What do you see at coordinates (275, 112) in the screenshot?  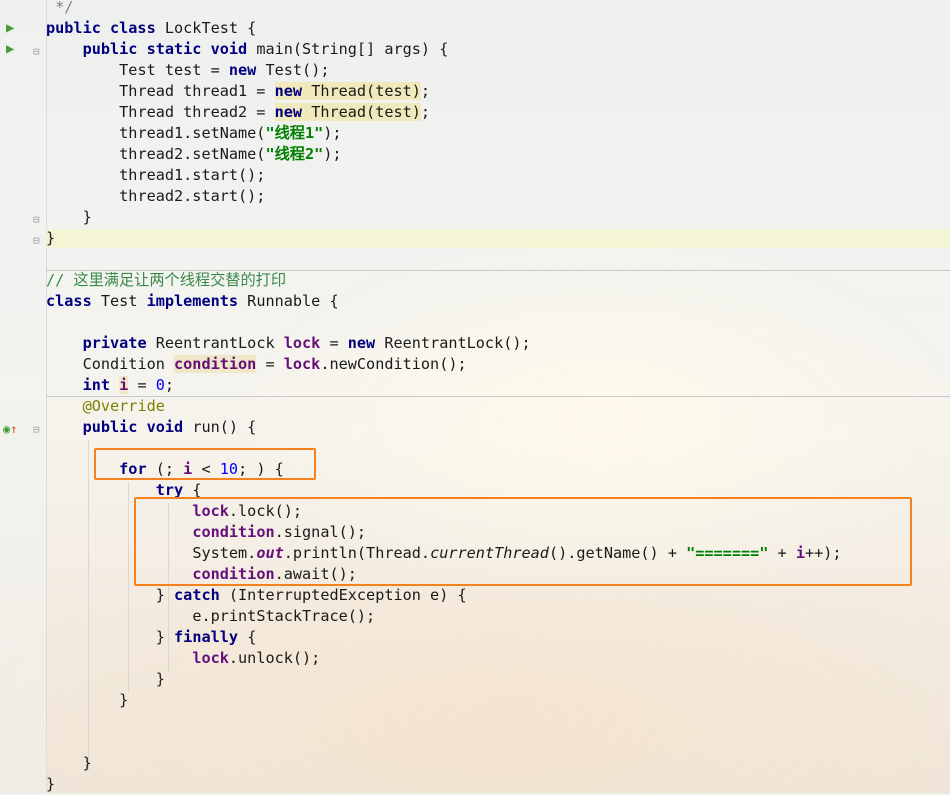 I see `code-line: Thread thread2 = new Thread(test);` at bounding box center [275, 112].